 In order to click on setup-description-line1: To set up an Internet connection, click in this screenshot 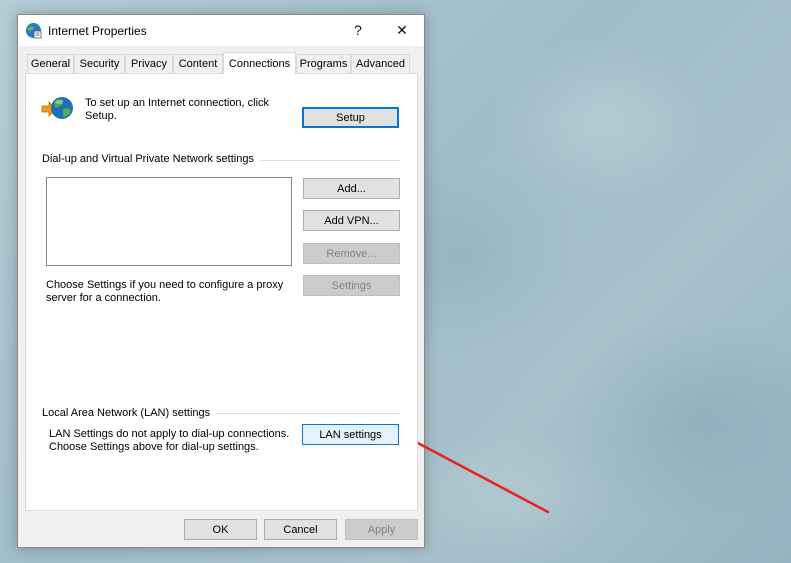, I will do `click(177, 103)`.